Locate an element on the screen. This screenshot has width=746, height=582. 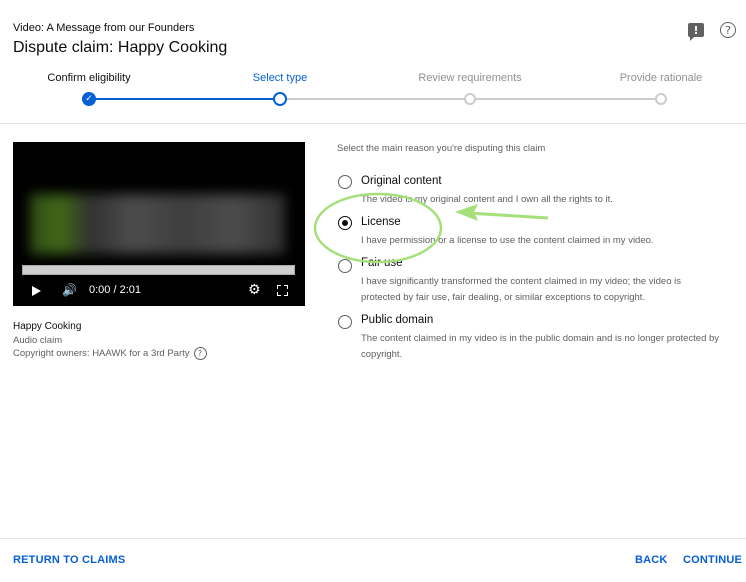
radio-public-domain is located at coordinates (345, 322).